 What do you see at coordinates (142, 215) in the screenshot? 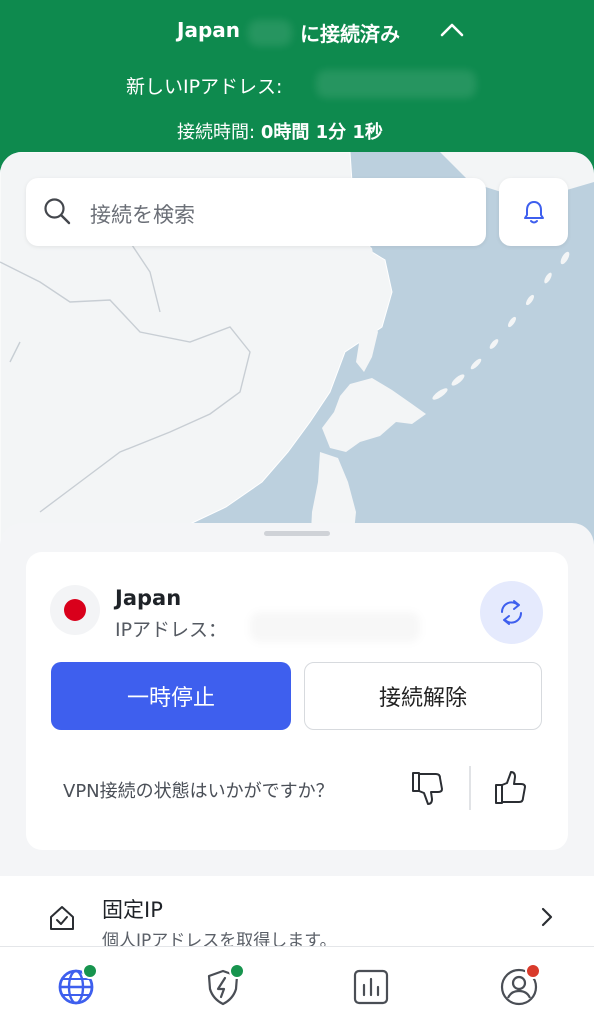
I see `search-placeholder: 接続を検索` at bounding box center [142, 215].